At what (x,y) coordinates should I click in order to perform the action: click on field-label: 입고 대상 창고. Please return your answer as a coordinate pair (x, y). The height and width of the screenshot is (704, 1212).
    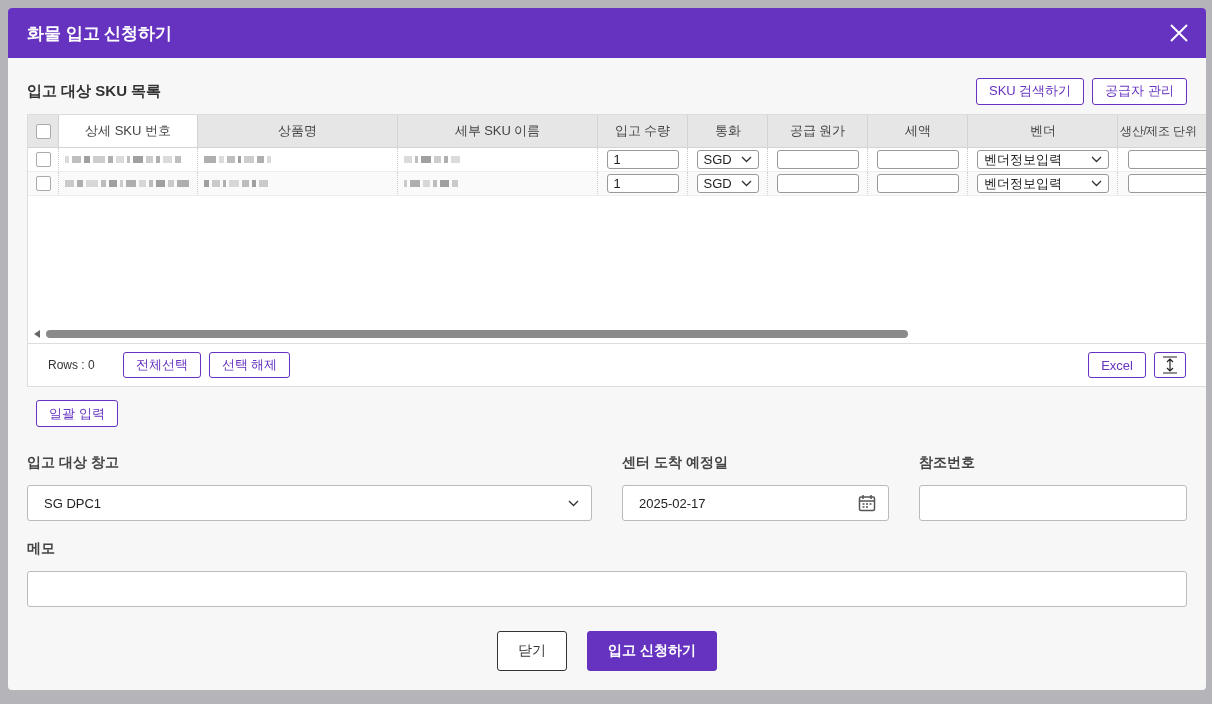
    Looking at the image, I should click on (73, 462).